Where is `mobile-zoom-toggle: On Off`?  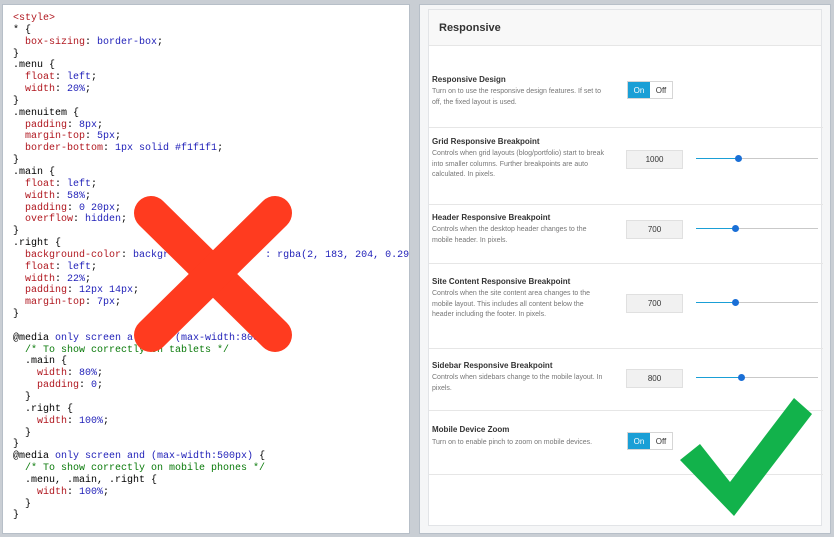
mobile-zoom-toggle: On Off is located at coordinates (650, 441).